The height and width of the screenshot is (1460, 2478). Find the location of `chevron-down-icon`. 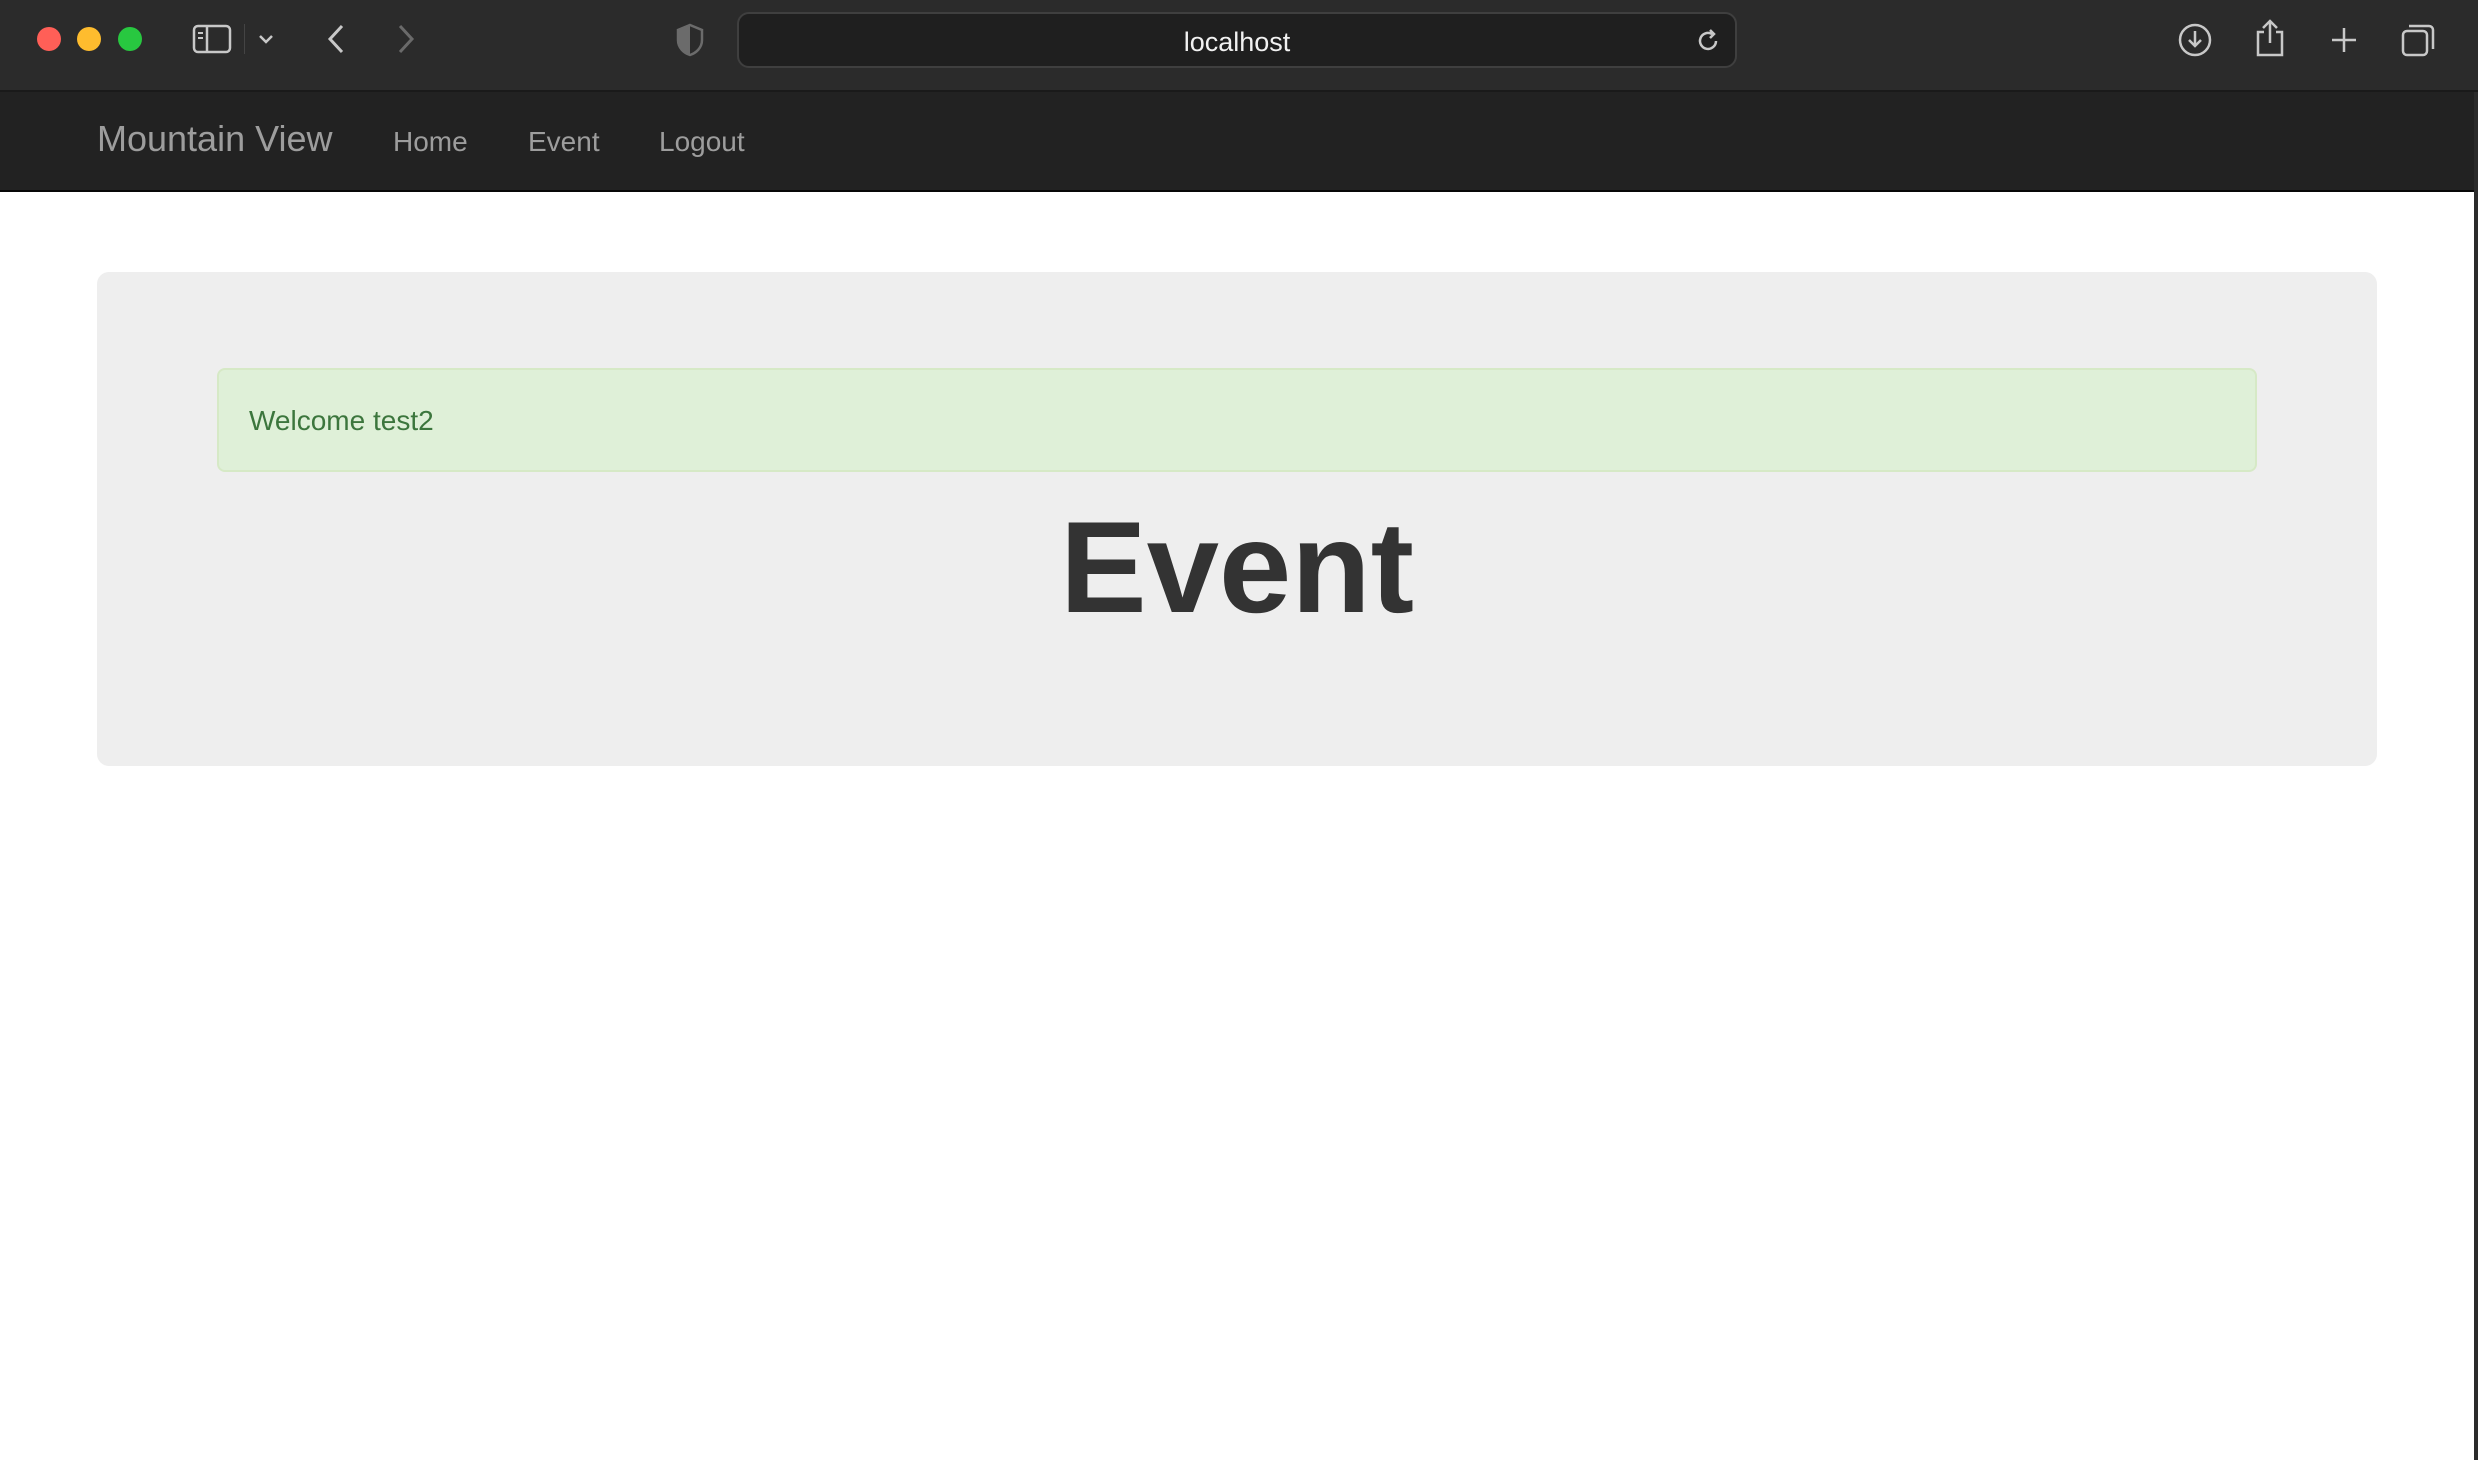

chevron-down-icon is located at coordinates (266, 39).